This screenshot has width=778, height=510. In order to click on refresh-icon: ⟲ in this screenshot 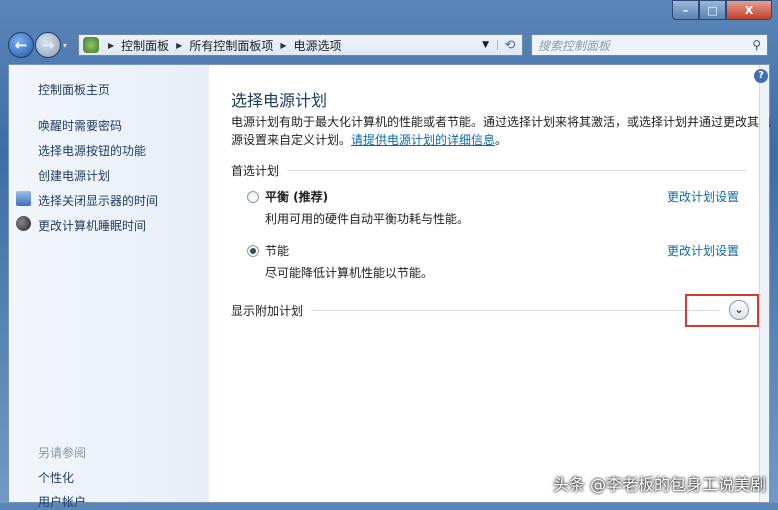, I will do `click(510, 45)`.